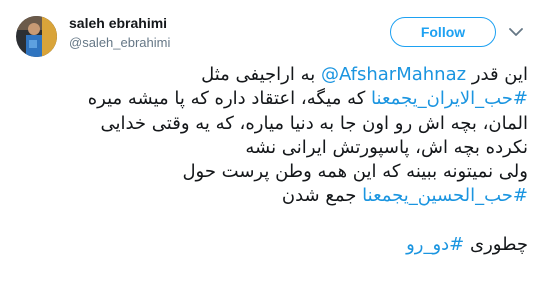 This screenshot has width=545, height=301. Describe the element at coordinates (119, 42) in the screenshot. I see `author-handle: @saleh_ebrahimi` at that location.